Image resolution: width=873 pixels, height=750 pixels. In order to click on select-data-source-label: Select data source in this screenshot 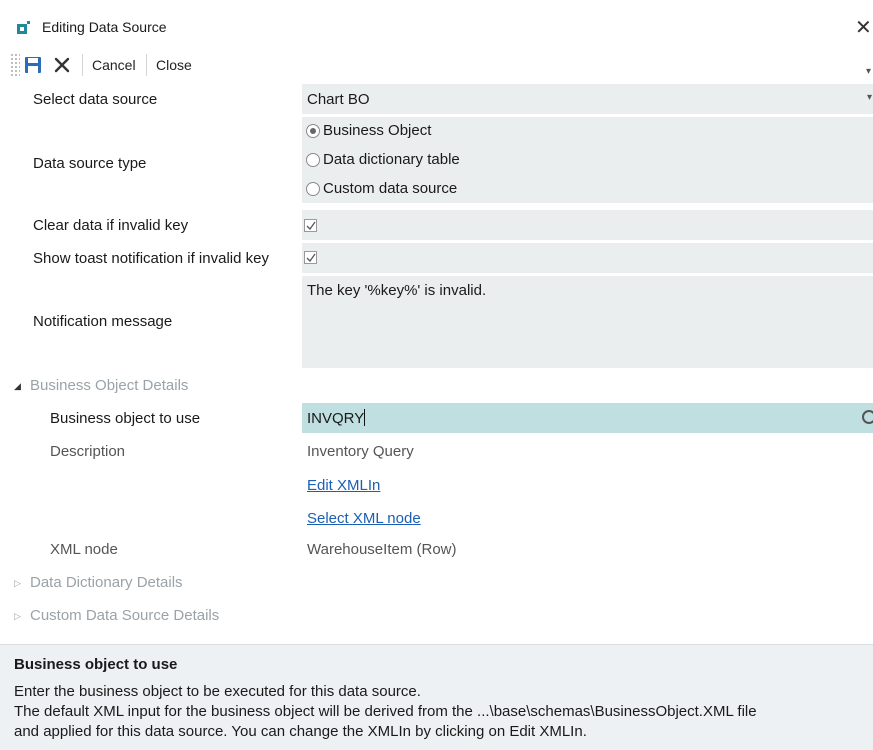, I will do `click(95, 99)`.